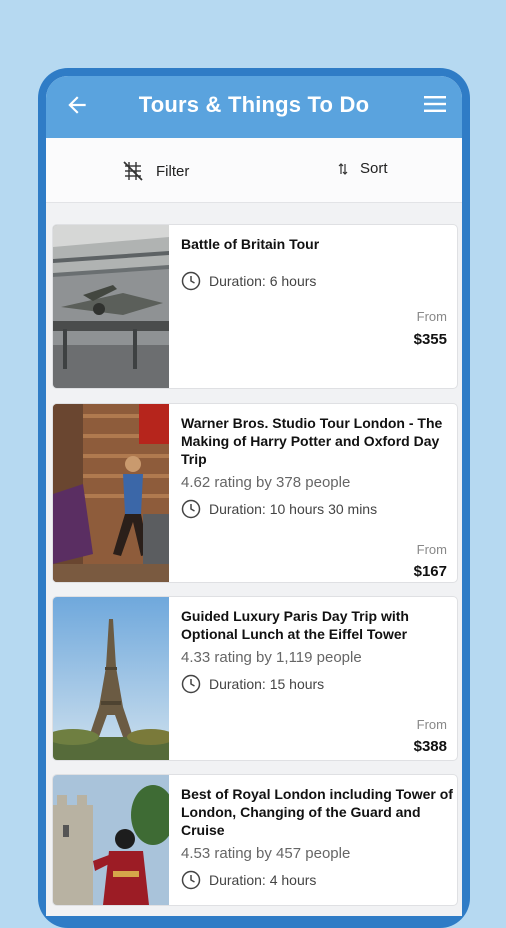 Image resolution: width=506 pixels, height=928 pixels. I want to click on filter-button: Filter, so click(155, 171).